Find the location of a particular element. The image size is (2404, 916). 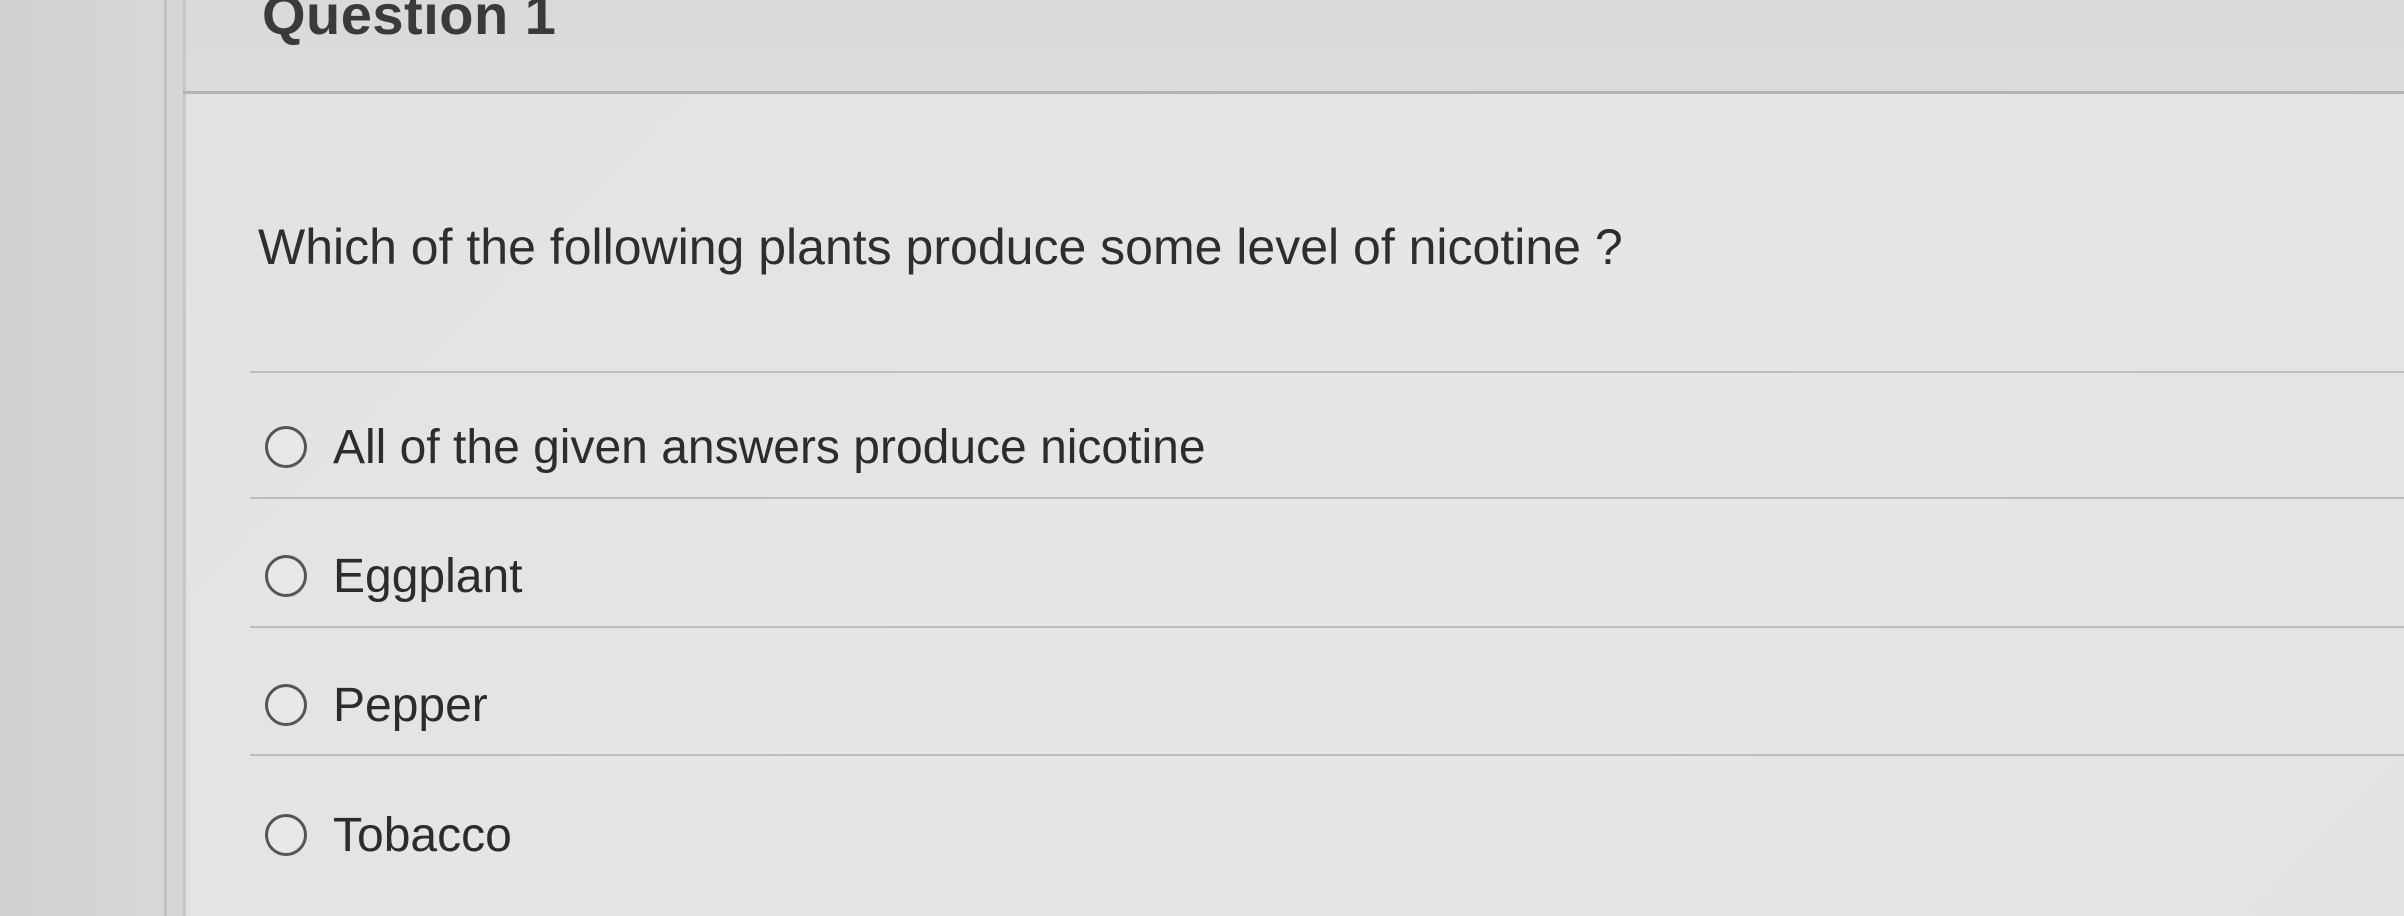

answer-option-tobacco: Tobacco is located at coordinates (388, 835).